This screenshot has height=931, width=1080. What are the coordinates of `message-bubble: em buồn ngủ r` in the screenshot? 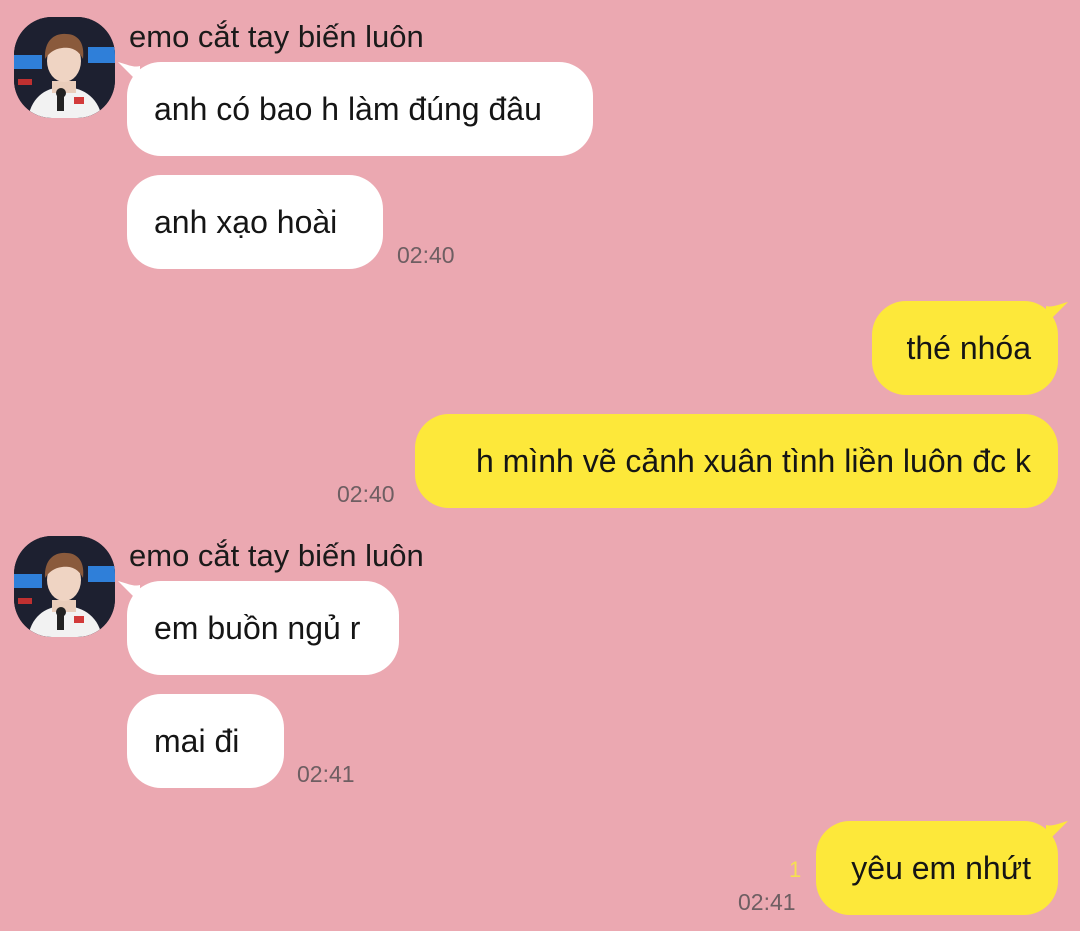 It's located at (263, 628).